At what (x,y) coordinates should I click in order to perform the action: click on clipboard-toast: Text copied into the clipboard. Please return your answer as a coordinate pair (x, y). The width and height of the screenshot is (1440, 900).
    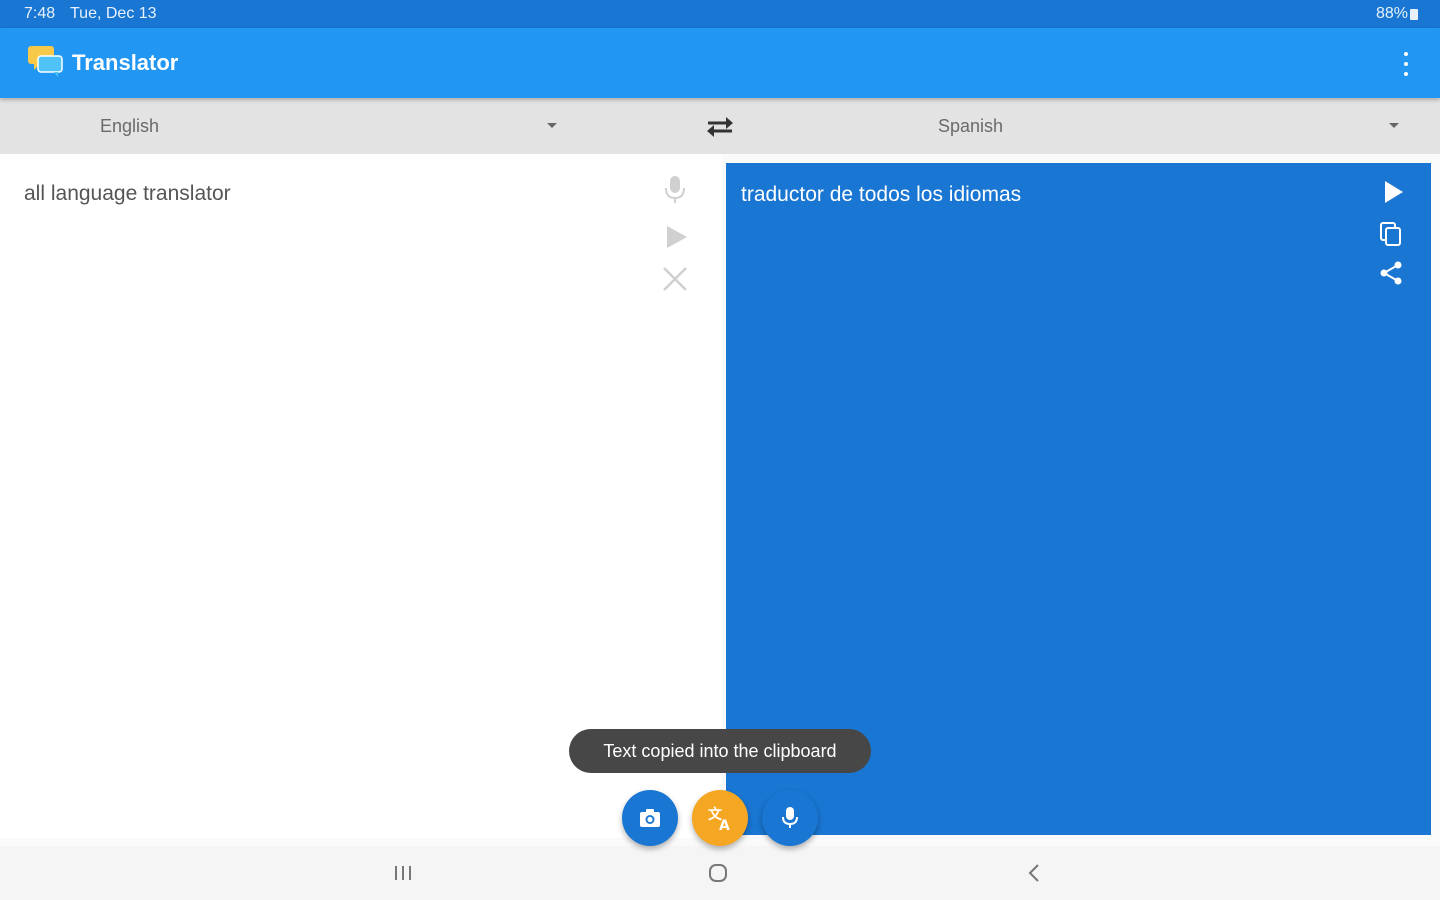
    Looking at the image, I should click on (720, 751).